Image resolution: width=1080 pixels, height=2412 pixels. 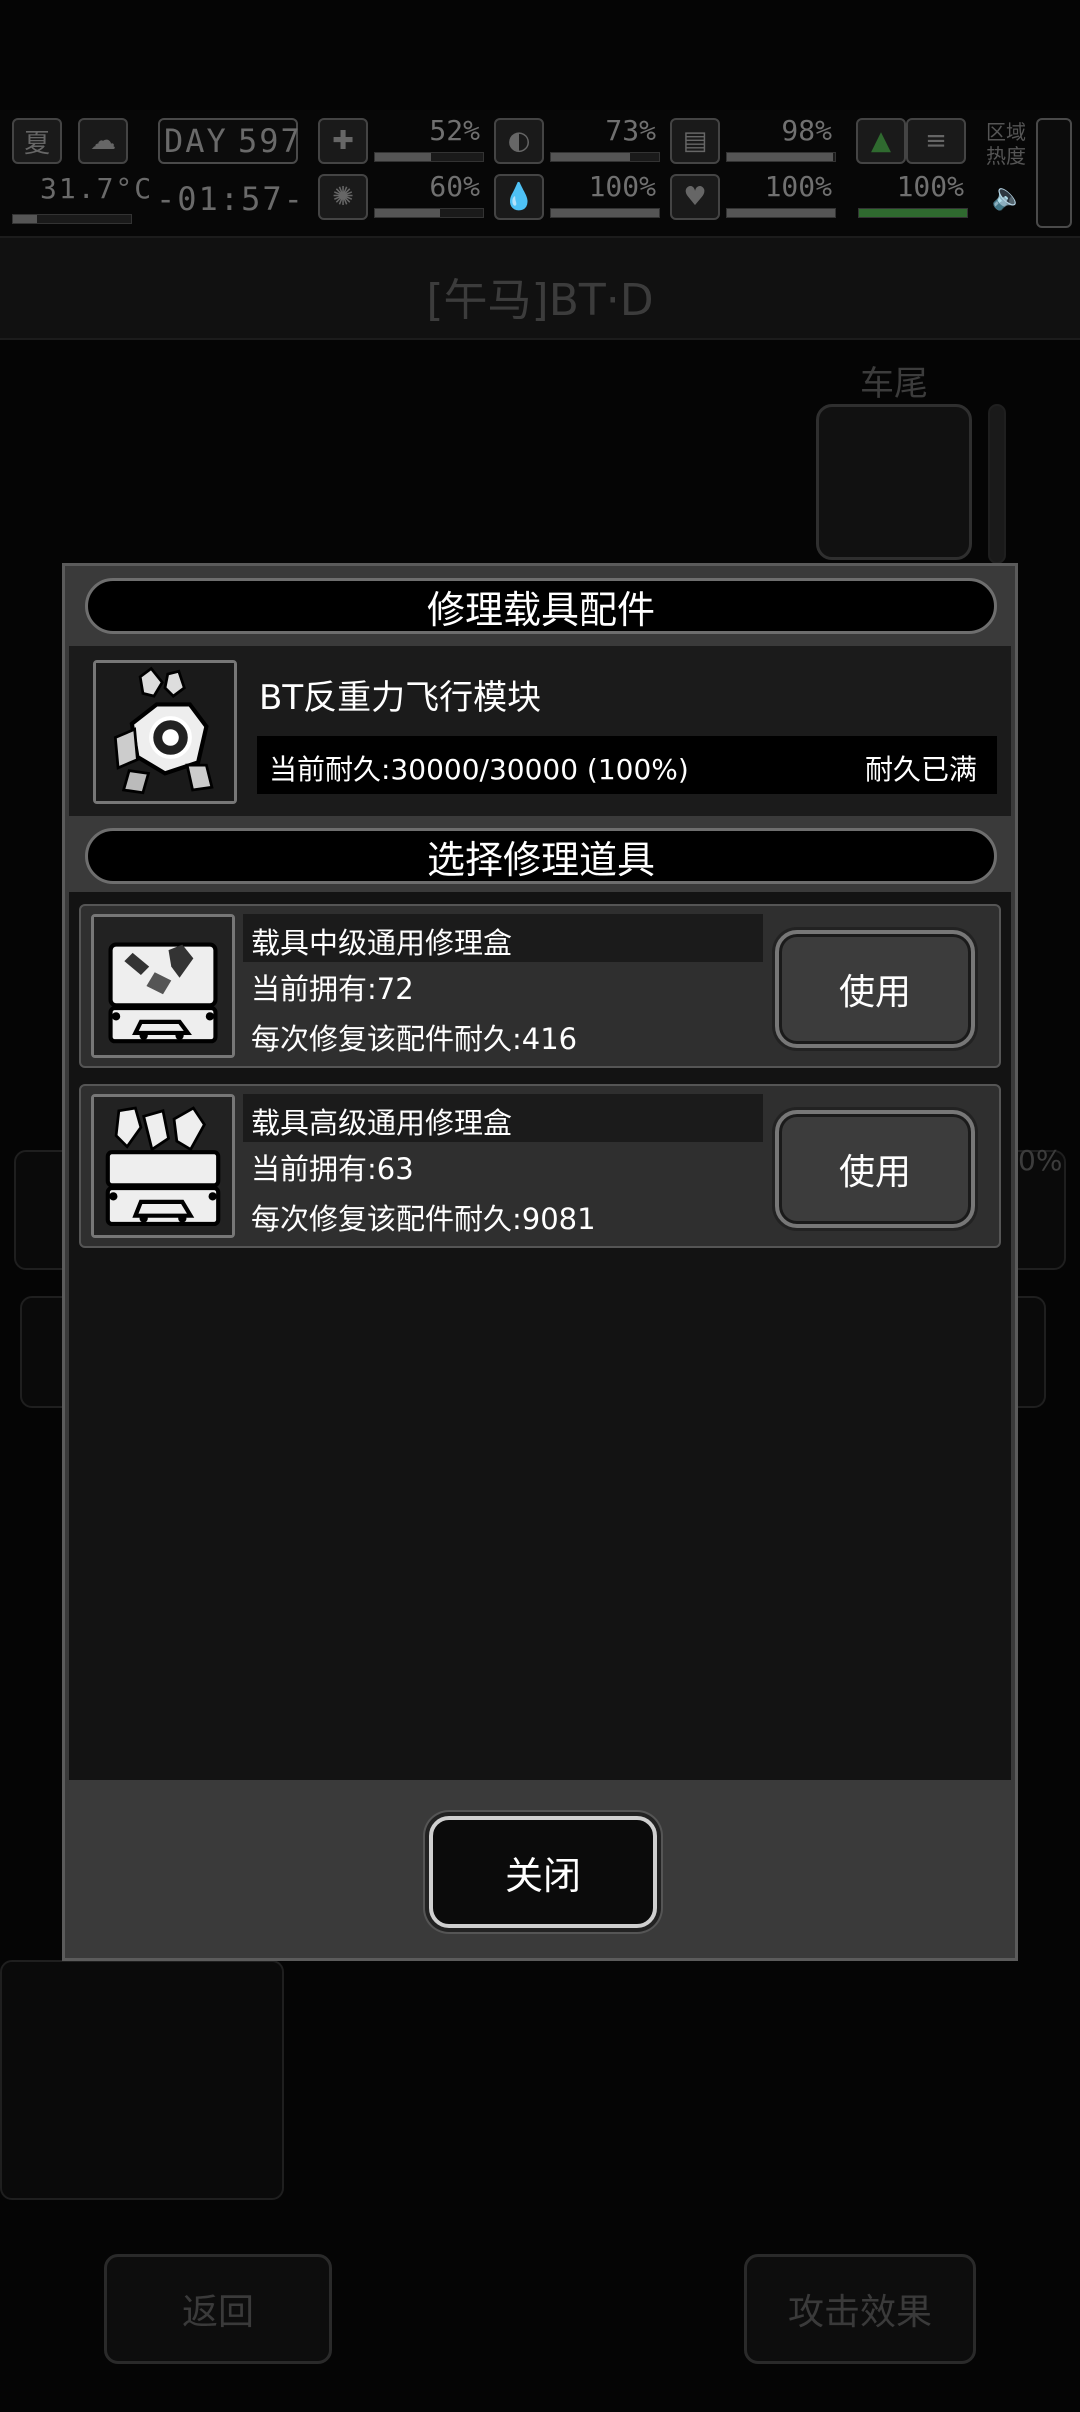 I want to click on mood-percent: 100%, so click(x=798, y=186).